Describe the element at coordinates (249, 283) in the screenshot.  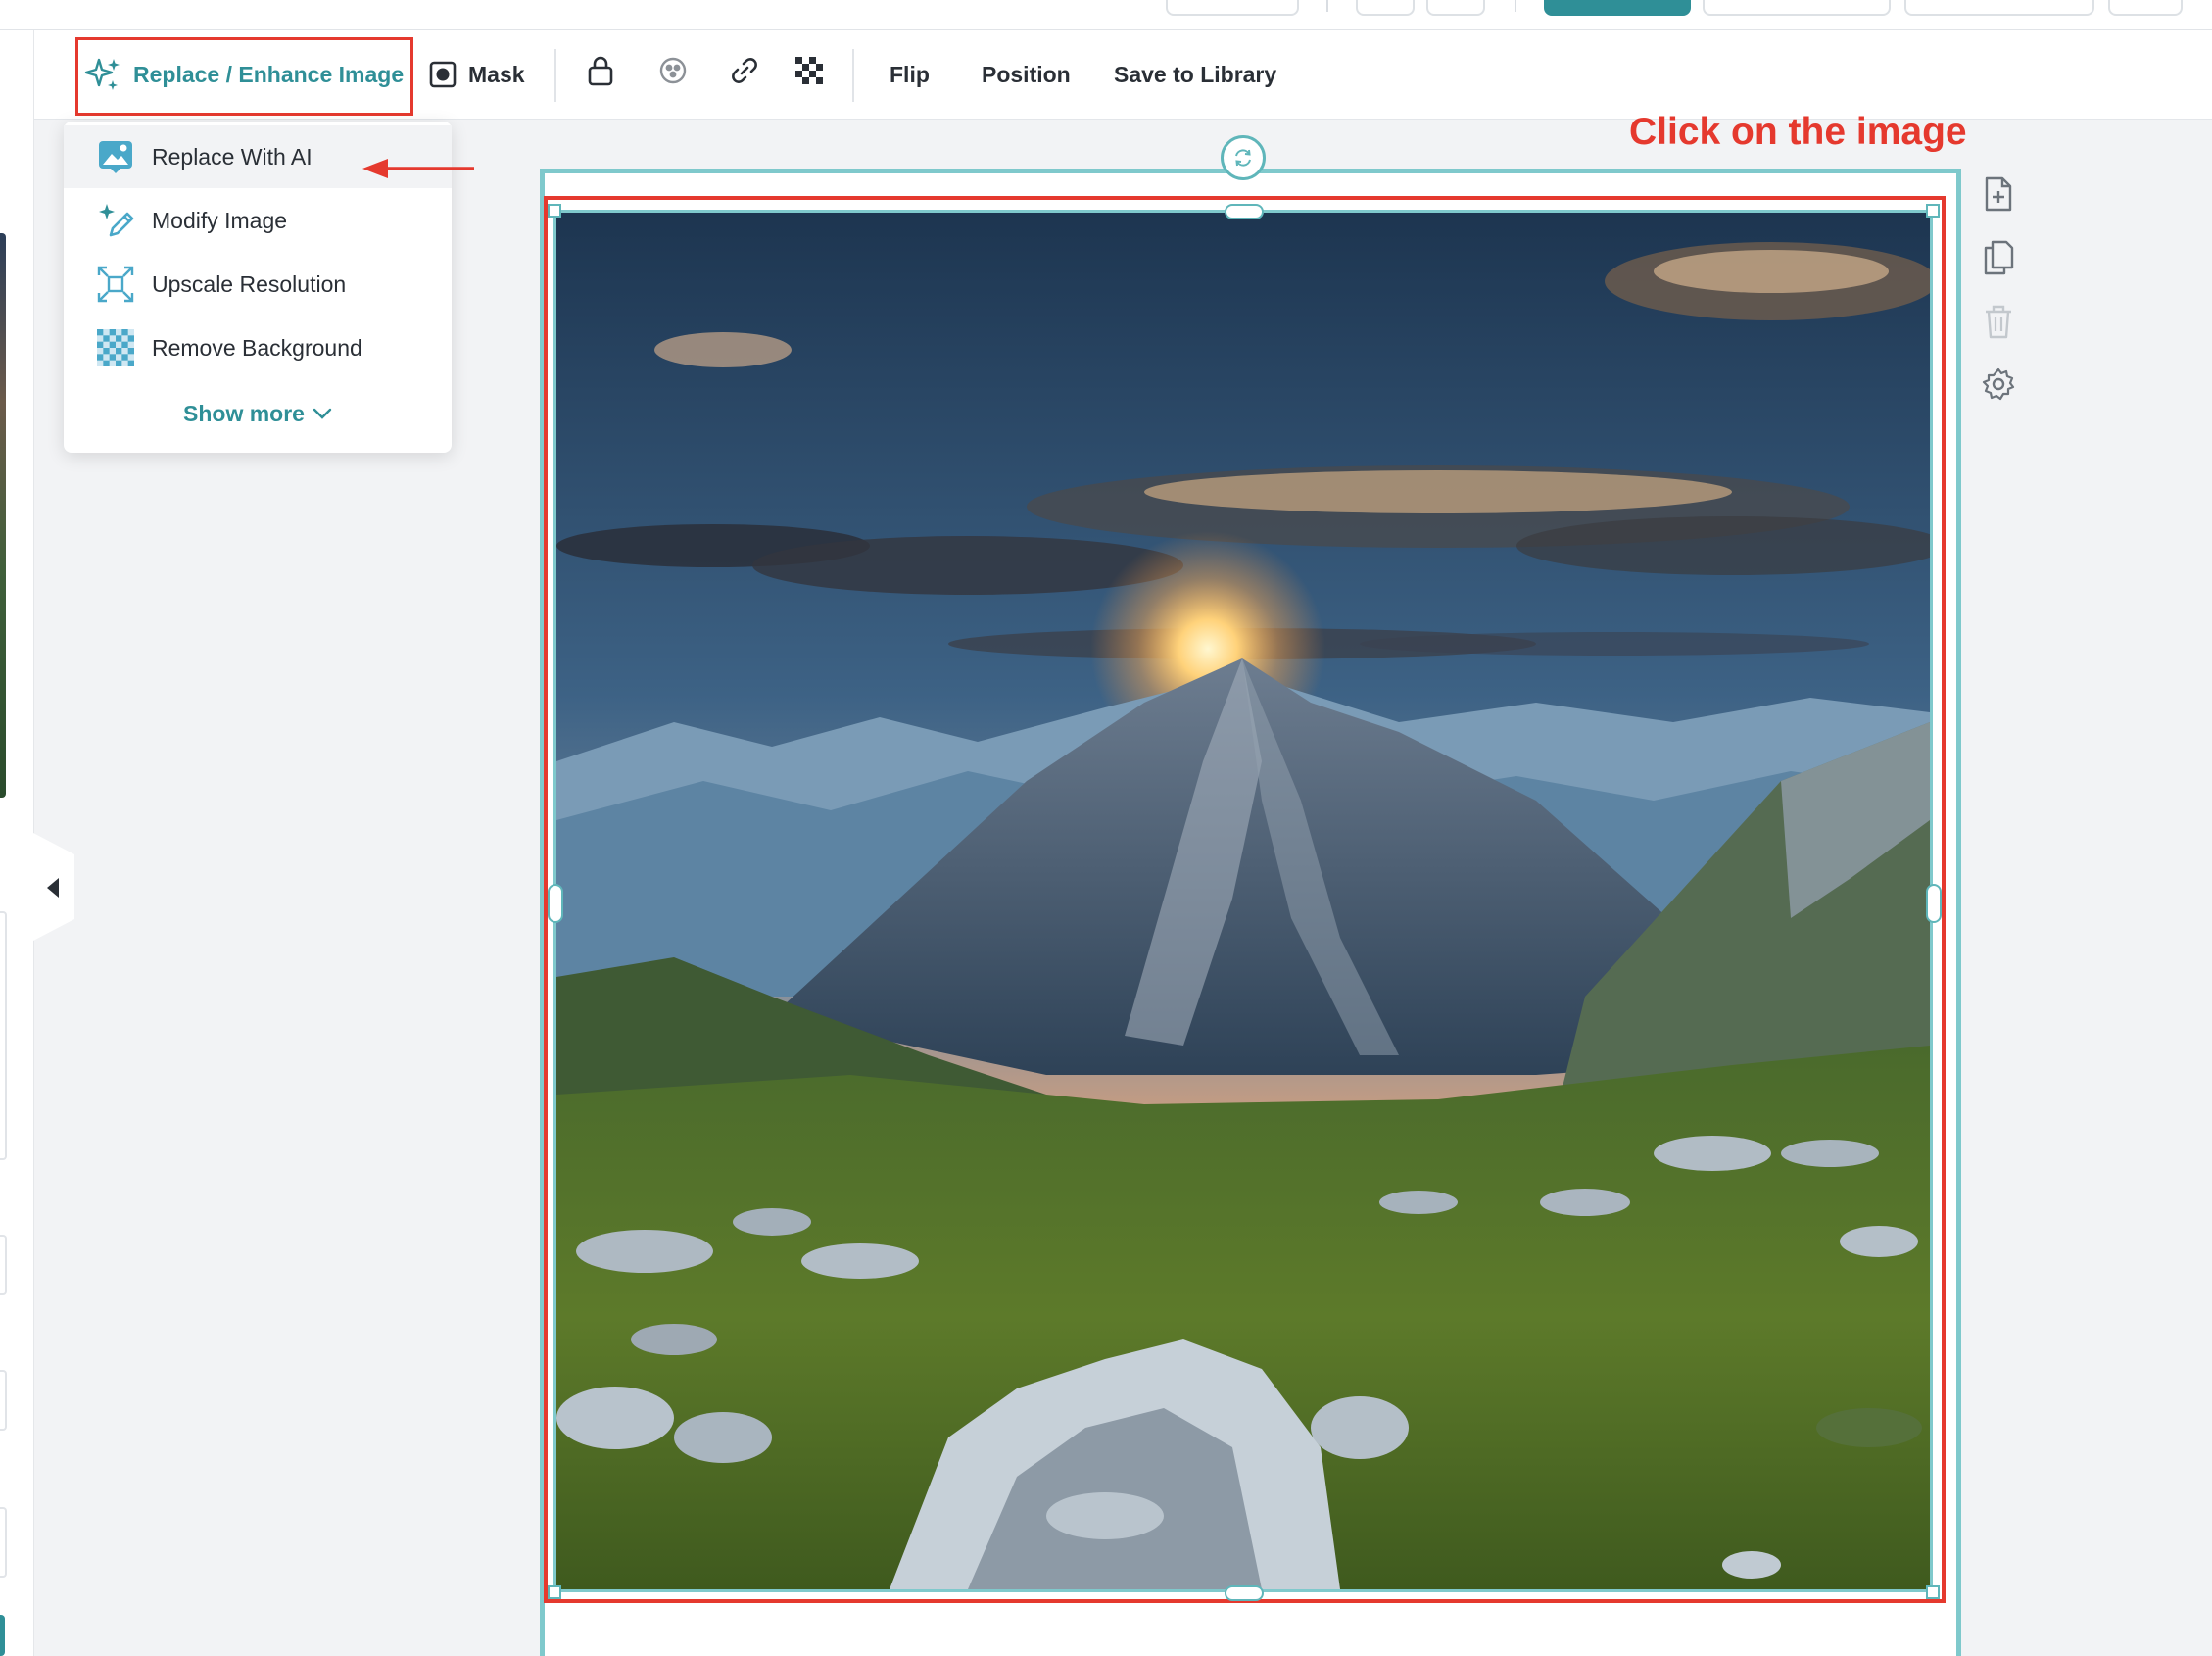
I see `menu-item-label: Upscale Resolution` at that location.